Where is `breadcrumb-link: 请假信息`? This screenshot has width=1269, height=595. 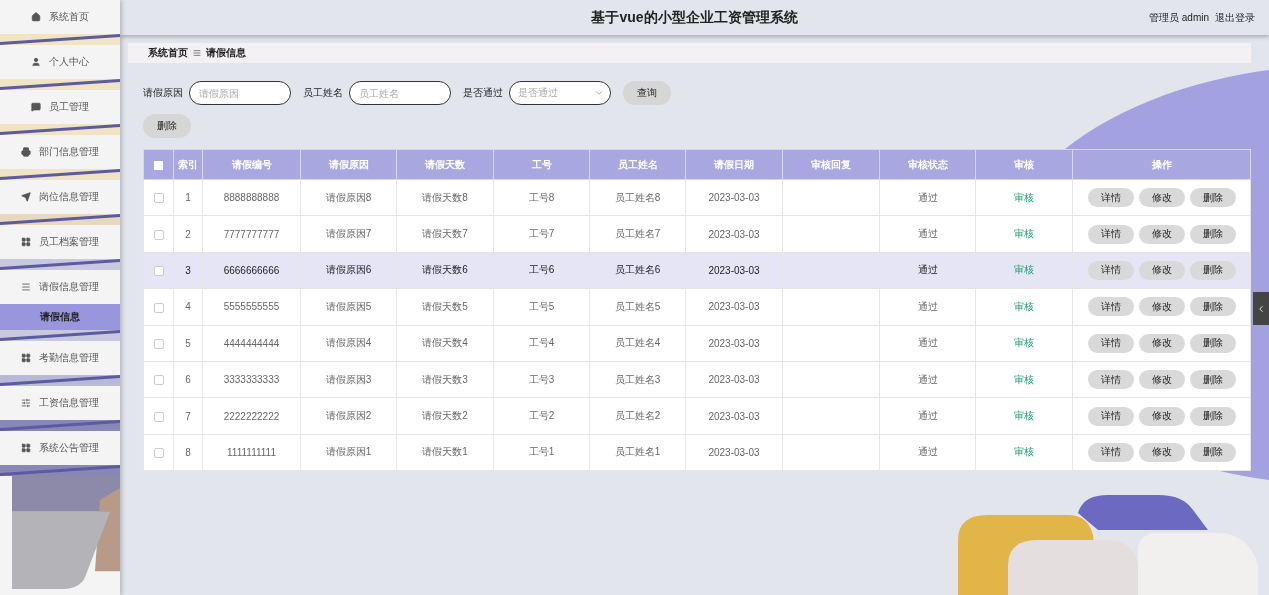
breadcrumb-link: 请假信息 is located at coordinates (226, 53).